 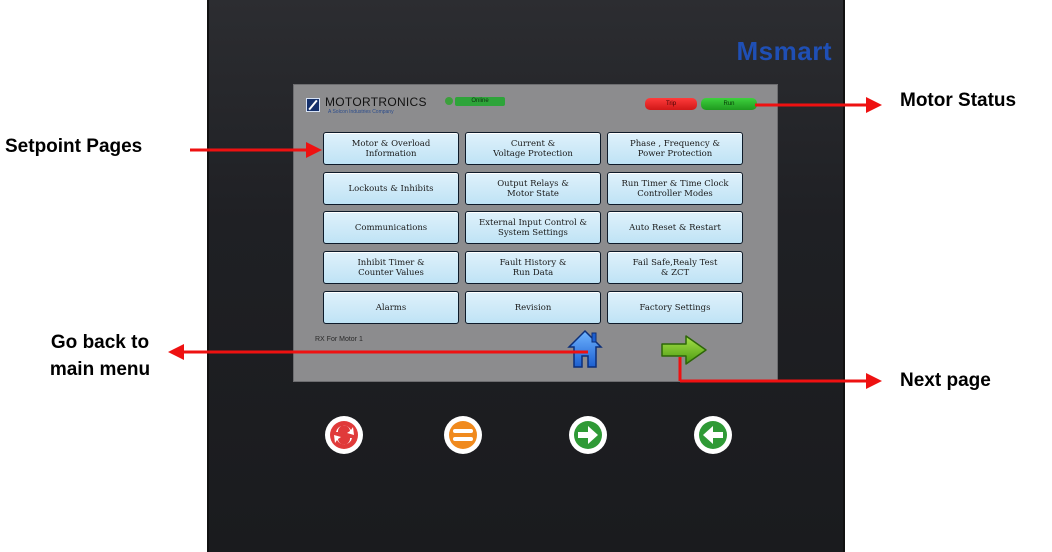 I want to click on callout-motor-status: Motor Status, so click(x=958, y=100).